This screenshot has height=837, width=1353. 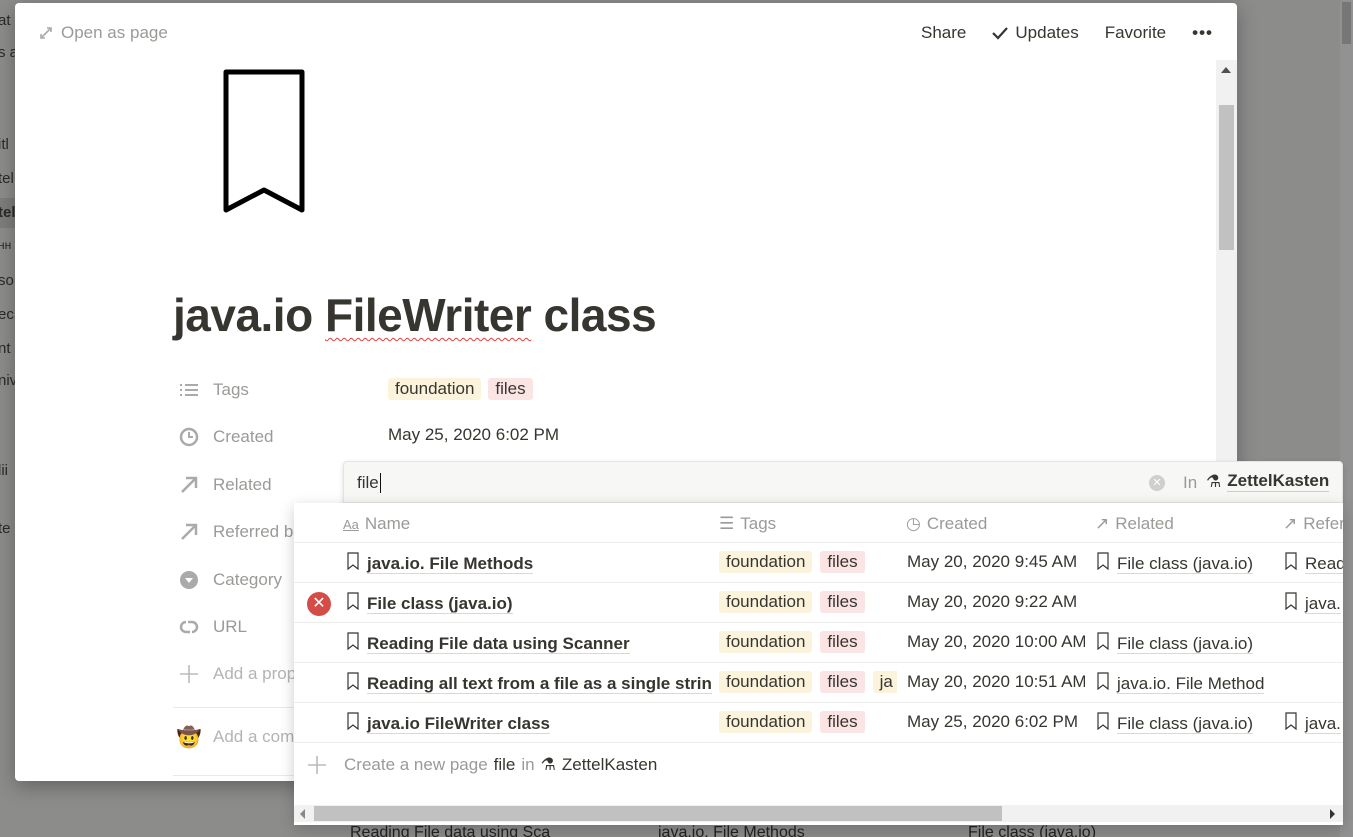 I want to click on clock-icon: ◷, so click(x=913, y=523).